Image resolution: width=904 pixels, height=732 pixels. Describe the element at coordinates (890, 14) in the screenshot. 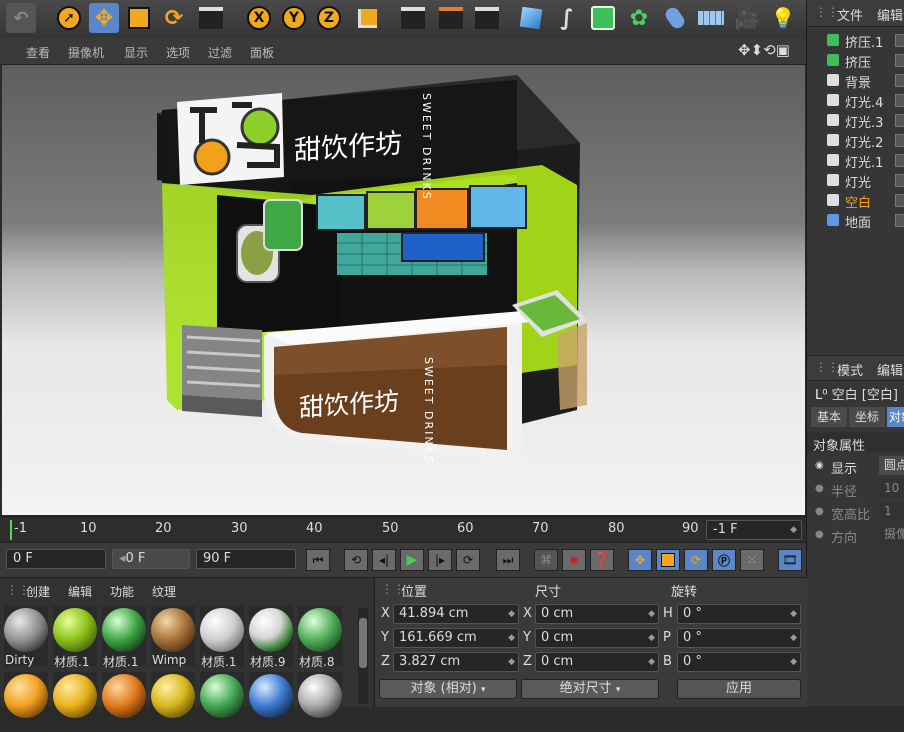

I see `objects-menu-edit: 编辑` at that location.